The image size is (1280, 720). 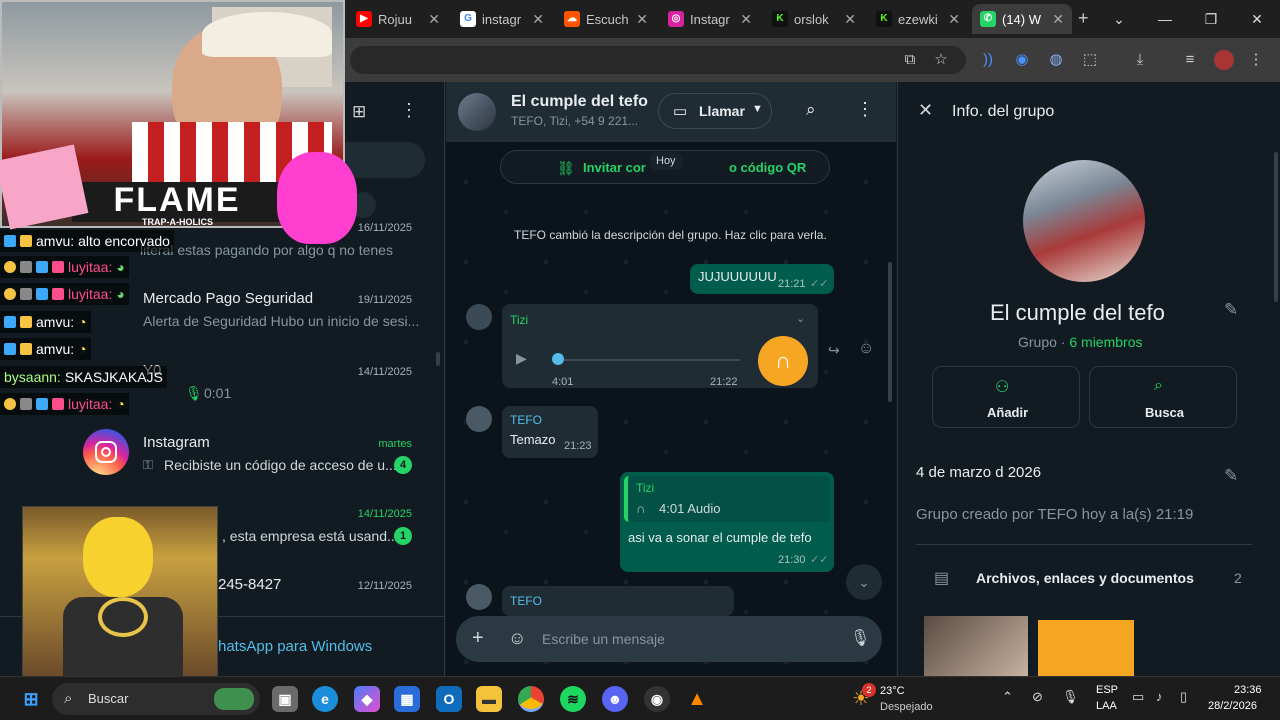 What do you see at coordinates (697, 699) in the screenshot?
I see `vlc-icon: ▲` at bounding box center [697, 699].